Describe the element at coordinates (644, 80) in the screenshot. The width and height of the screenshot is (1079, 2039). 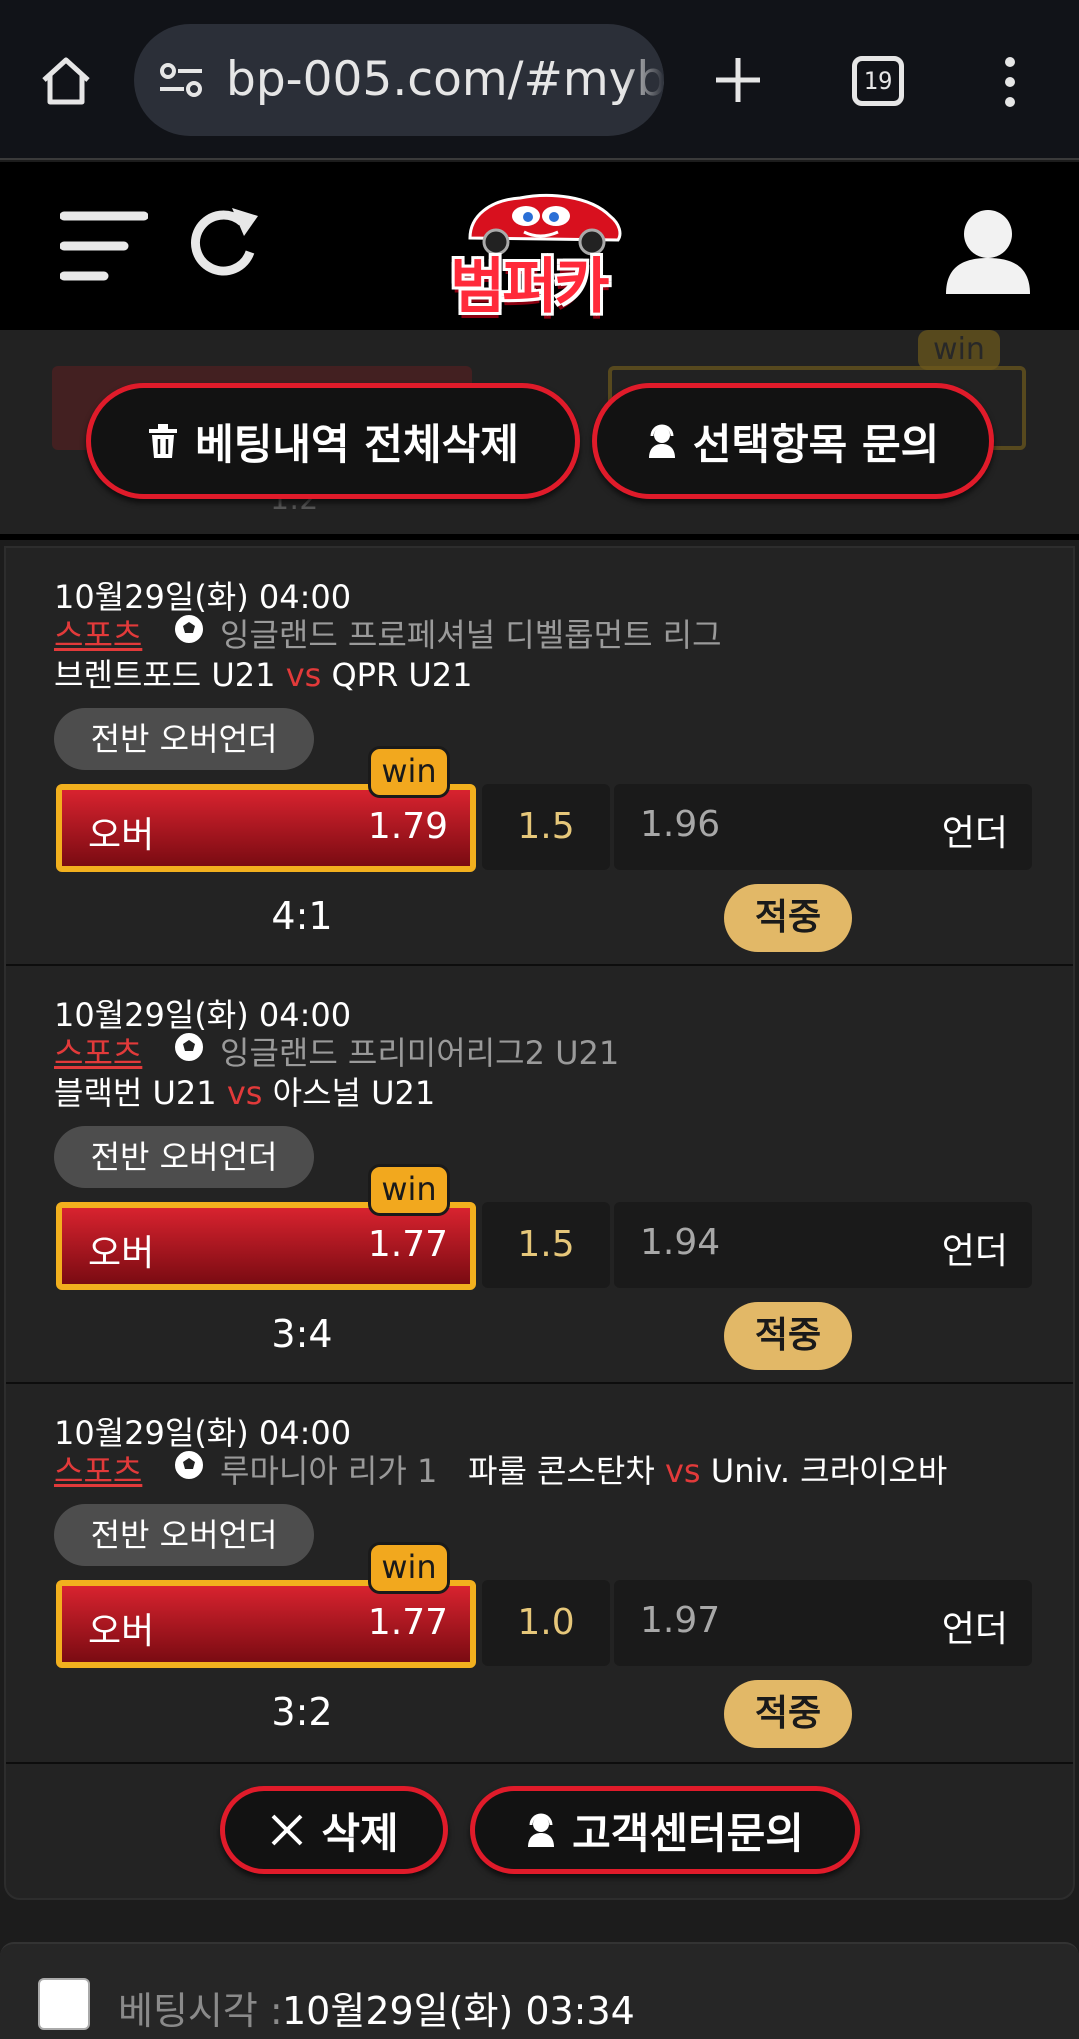
I see `url-fade` at that location.